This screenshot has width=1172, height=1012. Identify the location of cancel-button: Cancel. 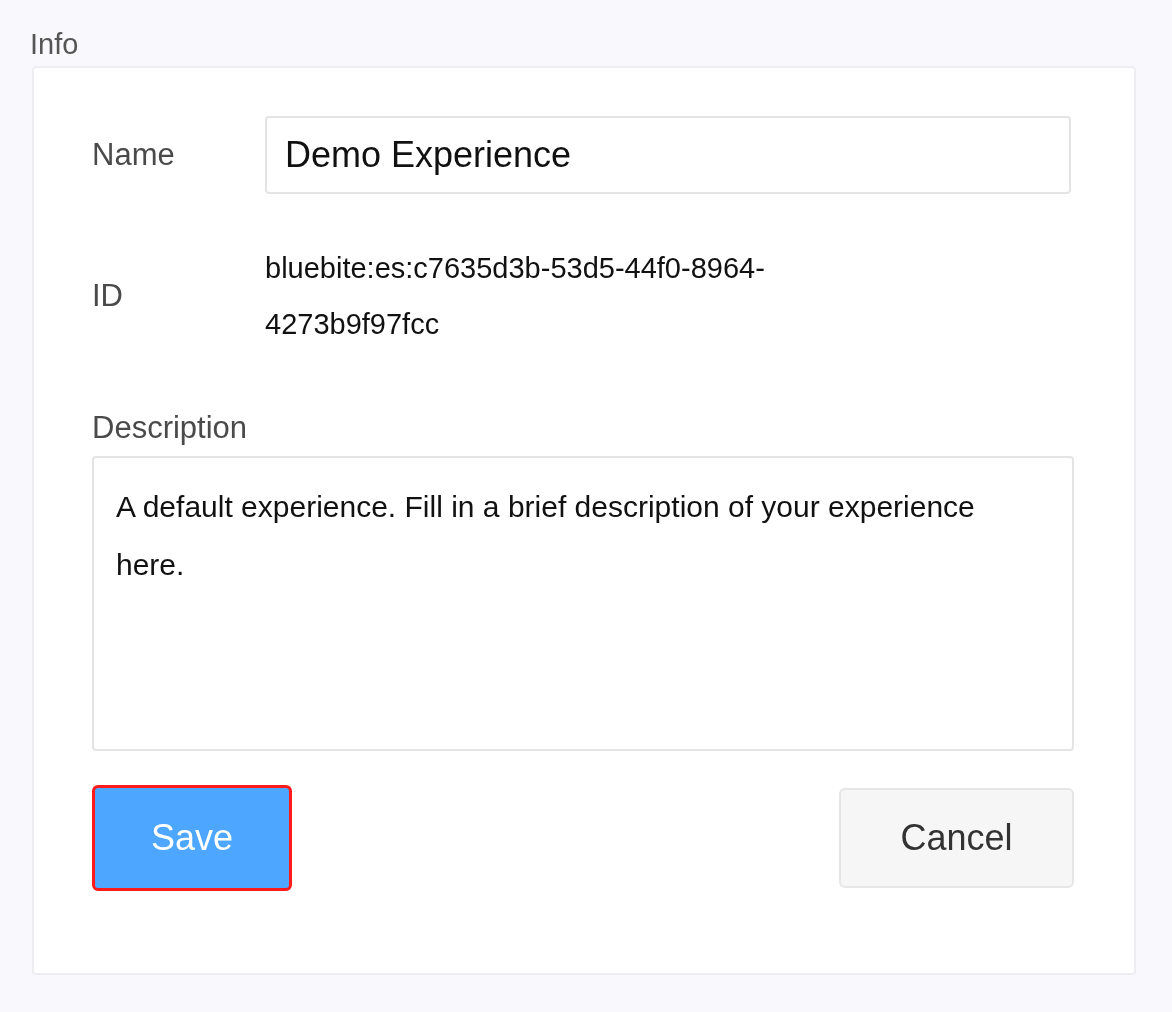
(956, 838).